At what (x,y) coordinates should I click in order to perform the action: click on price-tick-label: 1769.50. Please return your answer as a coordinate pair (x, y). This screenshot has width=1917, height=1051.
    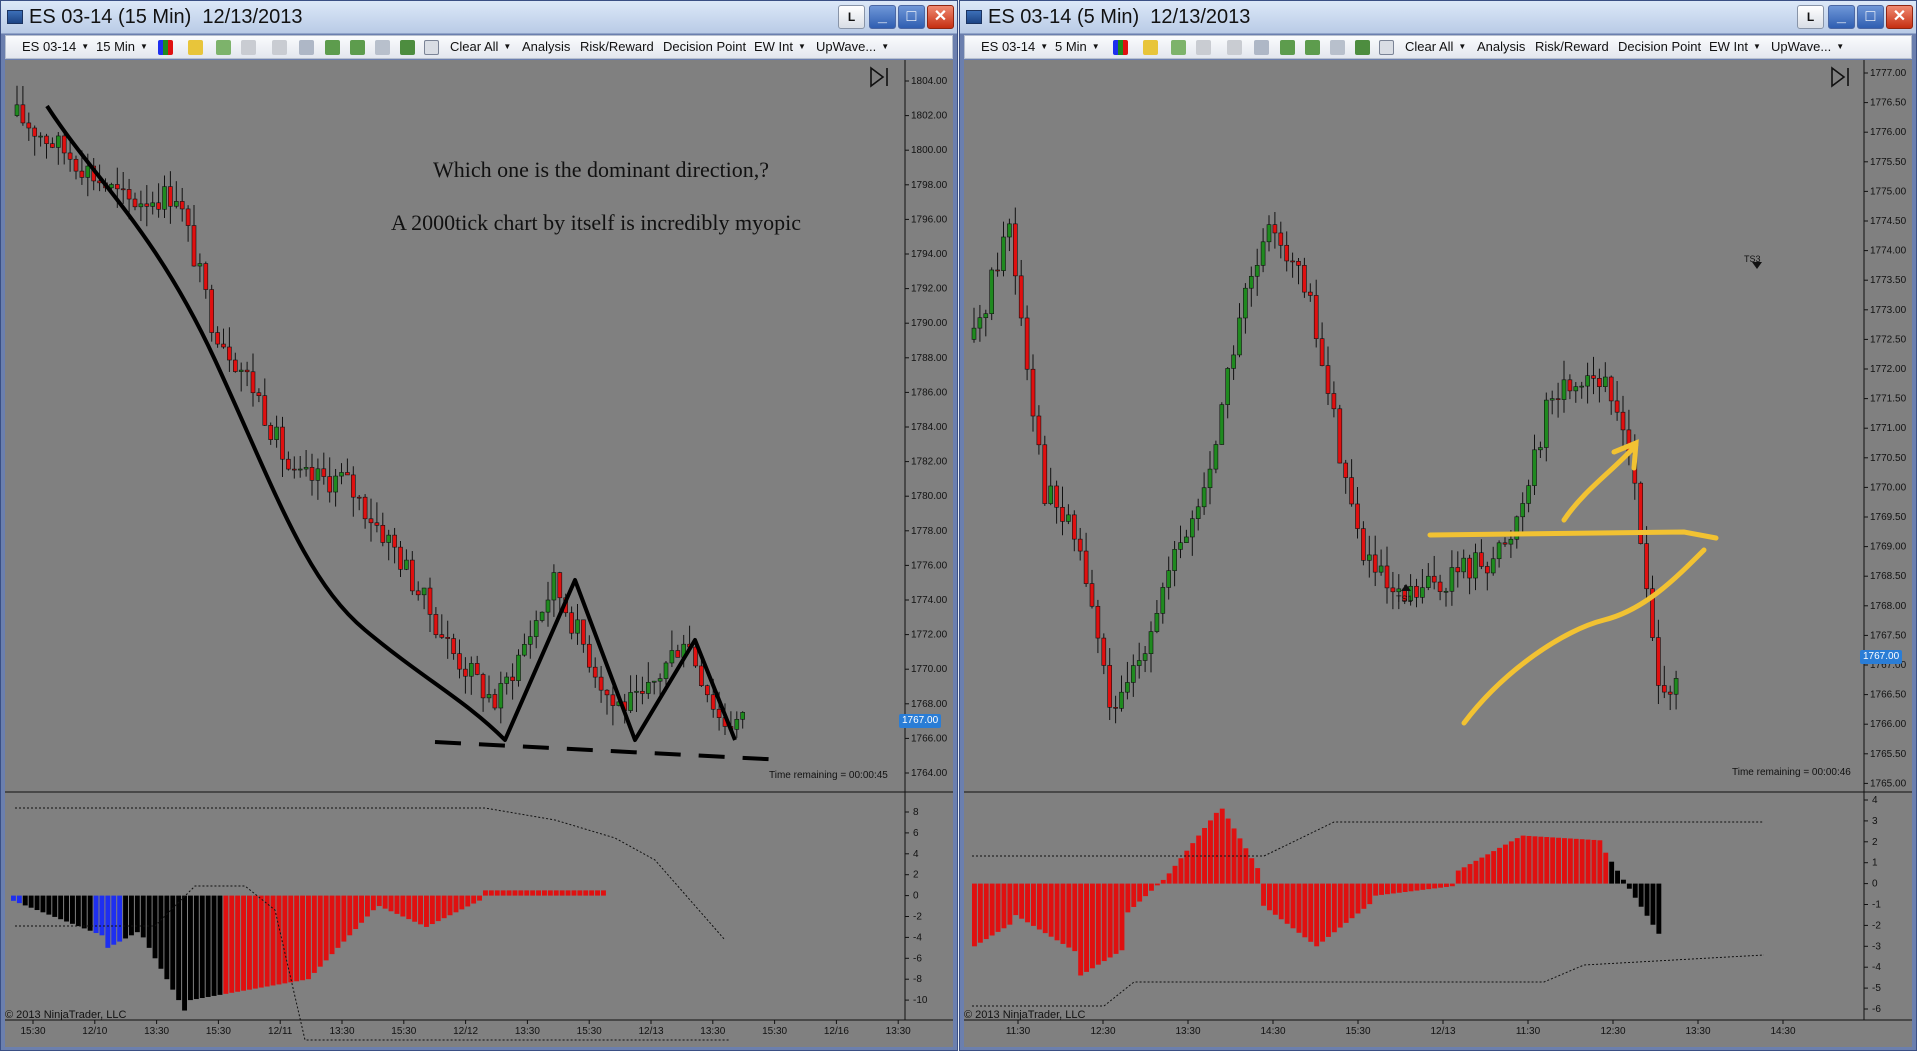
    Looking at the image, I should click on (1888, 517).